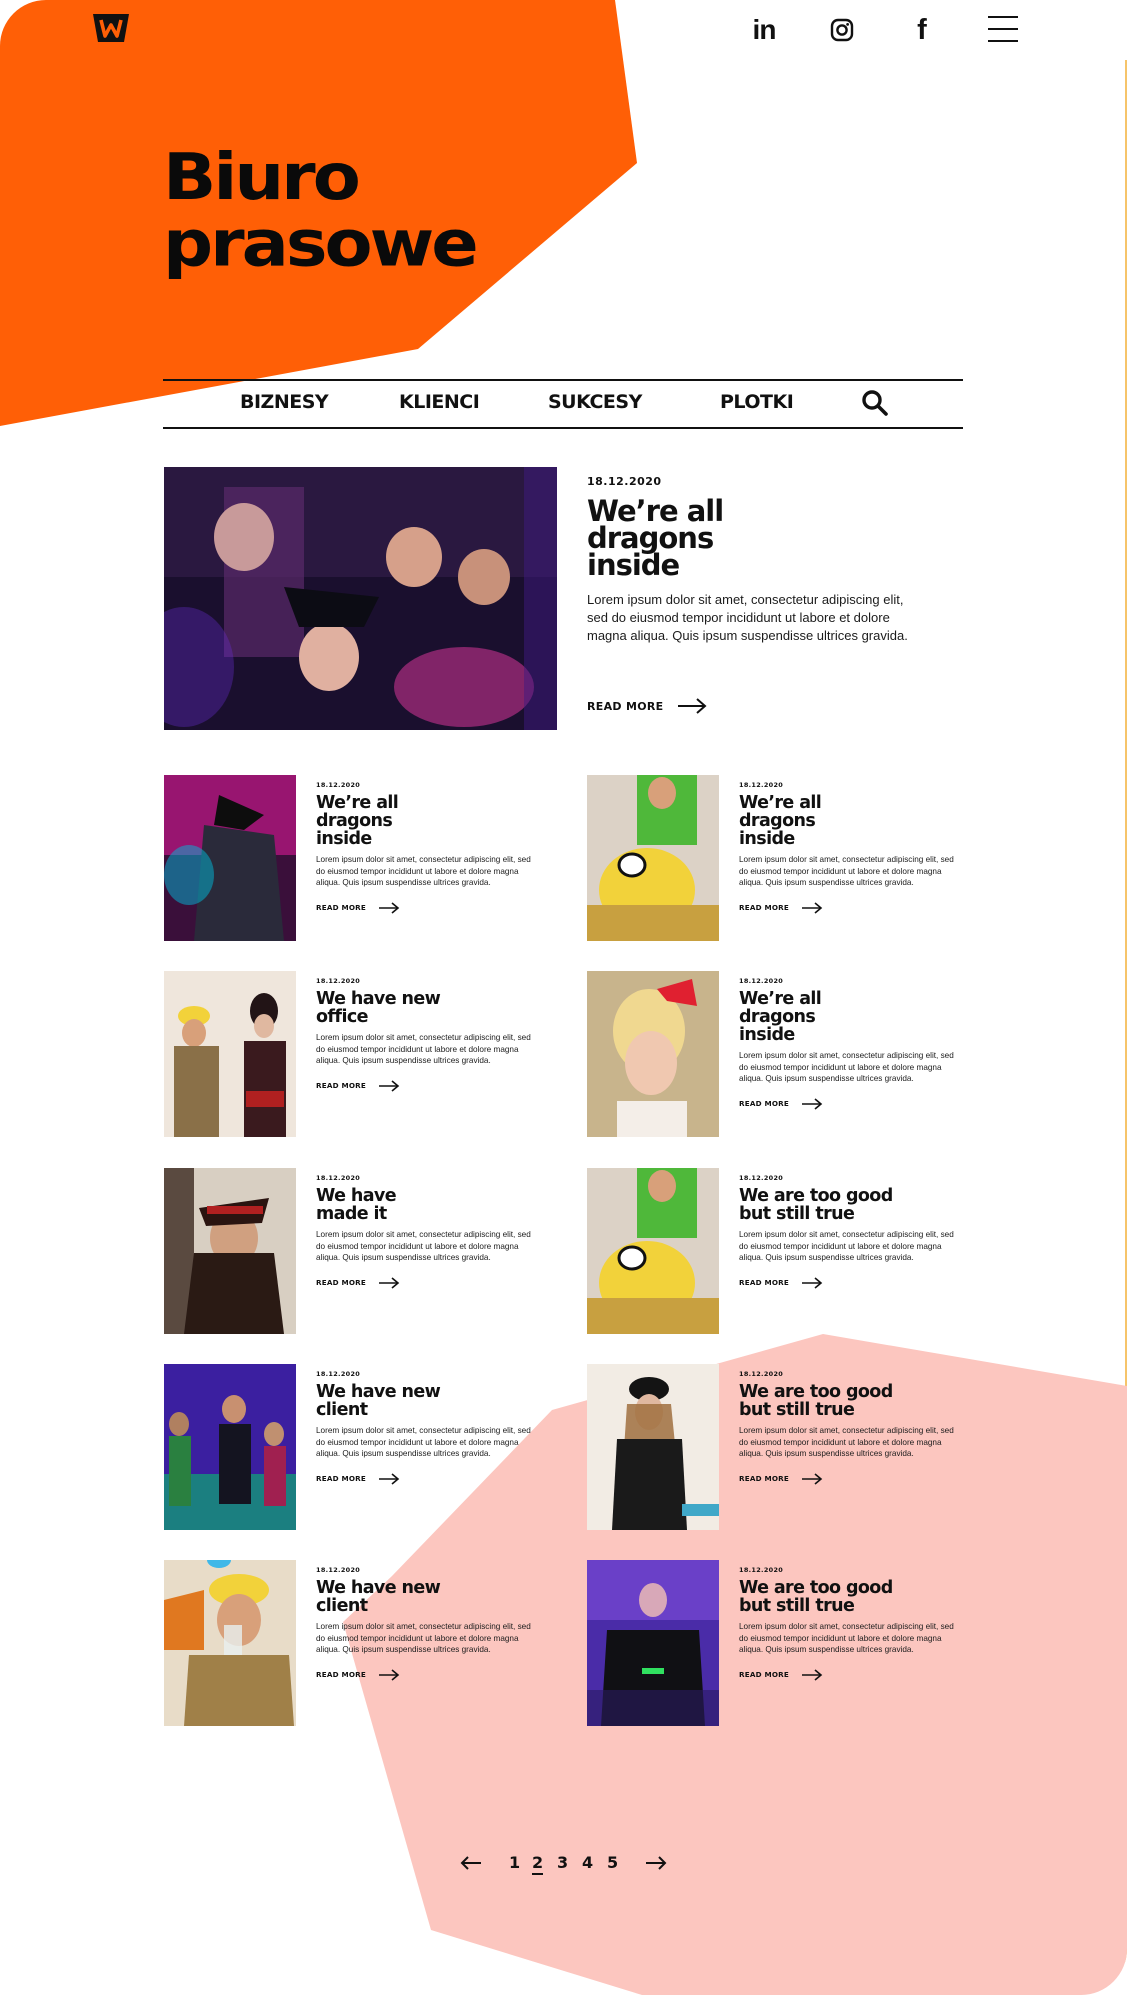 This screenshot has width=1129, height=1995. What do you see at coordinates (687, 538) in the screenshot?
I see `featured-title: We’re all dragons inside` at bounding box center [687, 538].